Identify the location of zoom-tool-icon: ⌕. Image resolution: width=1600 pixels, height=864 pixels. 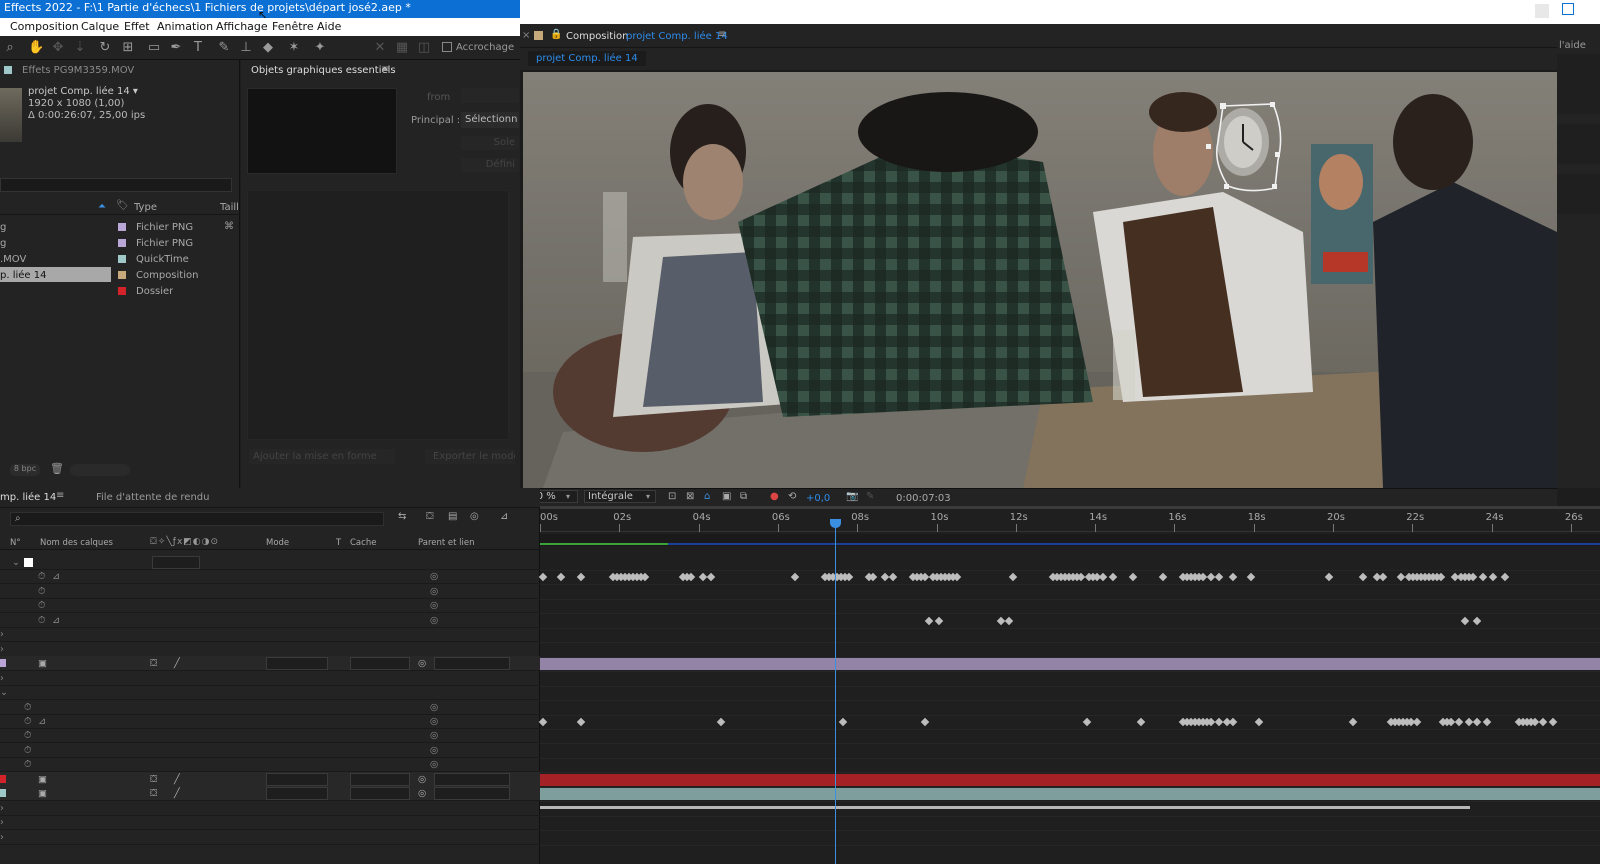
(10, 48).